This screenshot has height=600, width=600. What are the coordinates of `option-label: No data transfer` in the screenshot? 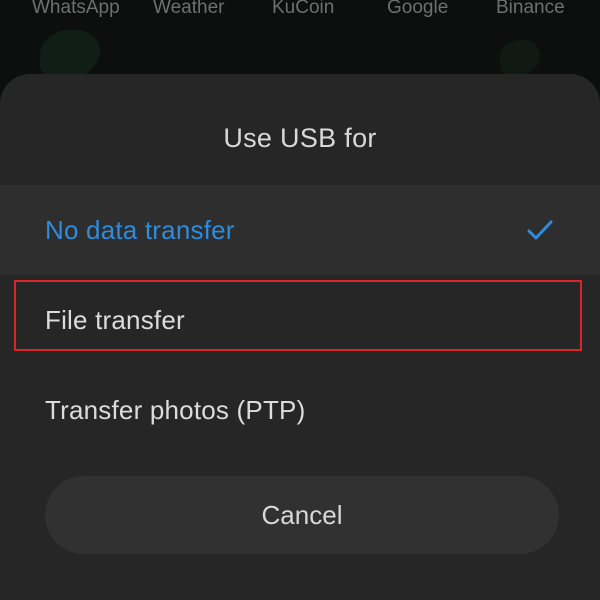 It's located at (140, 230).